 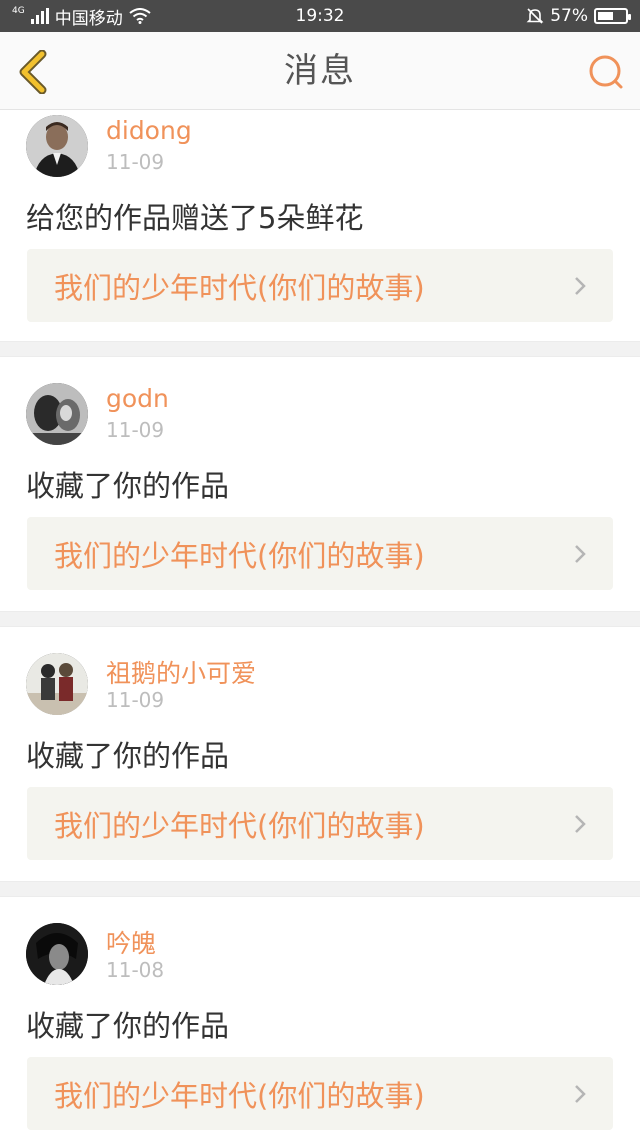 What do you see at coordinates (18, 11) in the screenshot?
I see `network-badge: 4G` at bounding box center [18, 11].